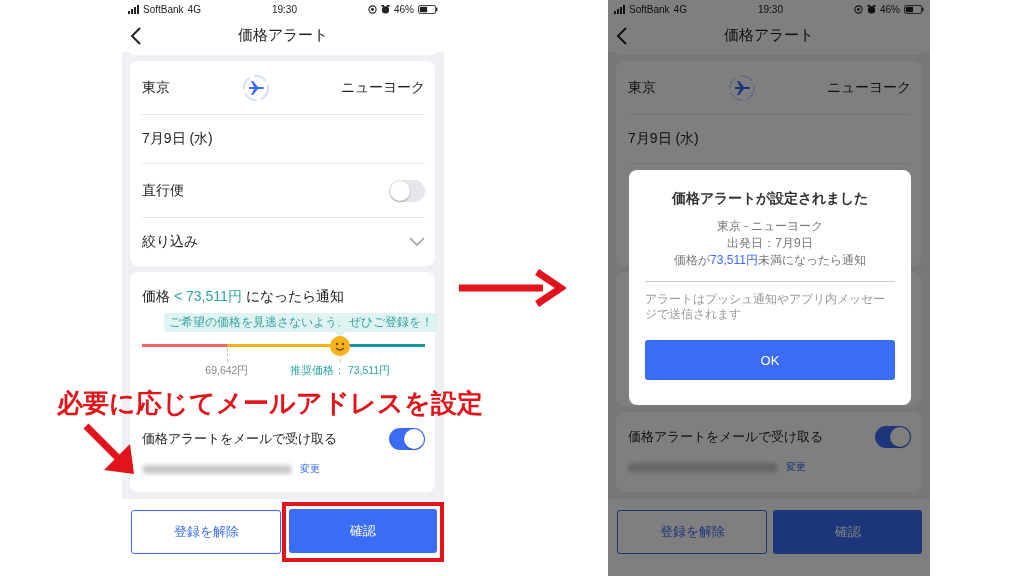  What do you see at coordinates (770, 243) in the screenshot?
I see `dialog-departure: 出発日：7月9日` at bounding box center [770, 243].